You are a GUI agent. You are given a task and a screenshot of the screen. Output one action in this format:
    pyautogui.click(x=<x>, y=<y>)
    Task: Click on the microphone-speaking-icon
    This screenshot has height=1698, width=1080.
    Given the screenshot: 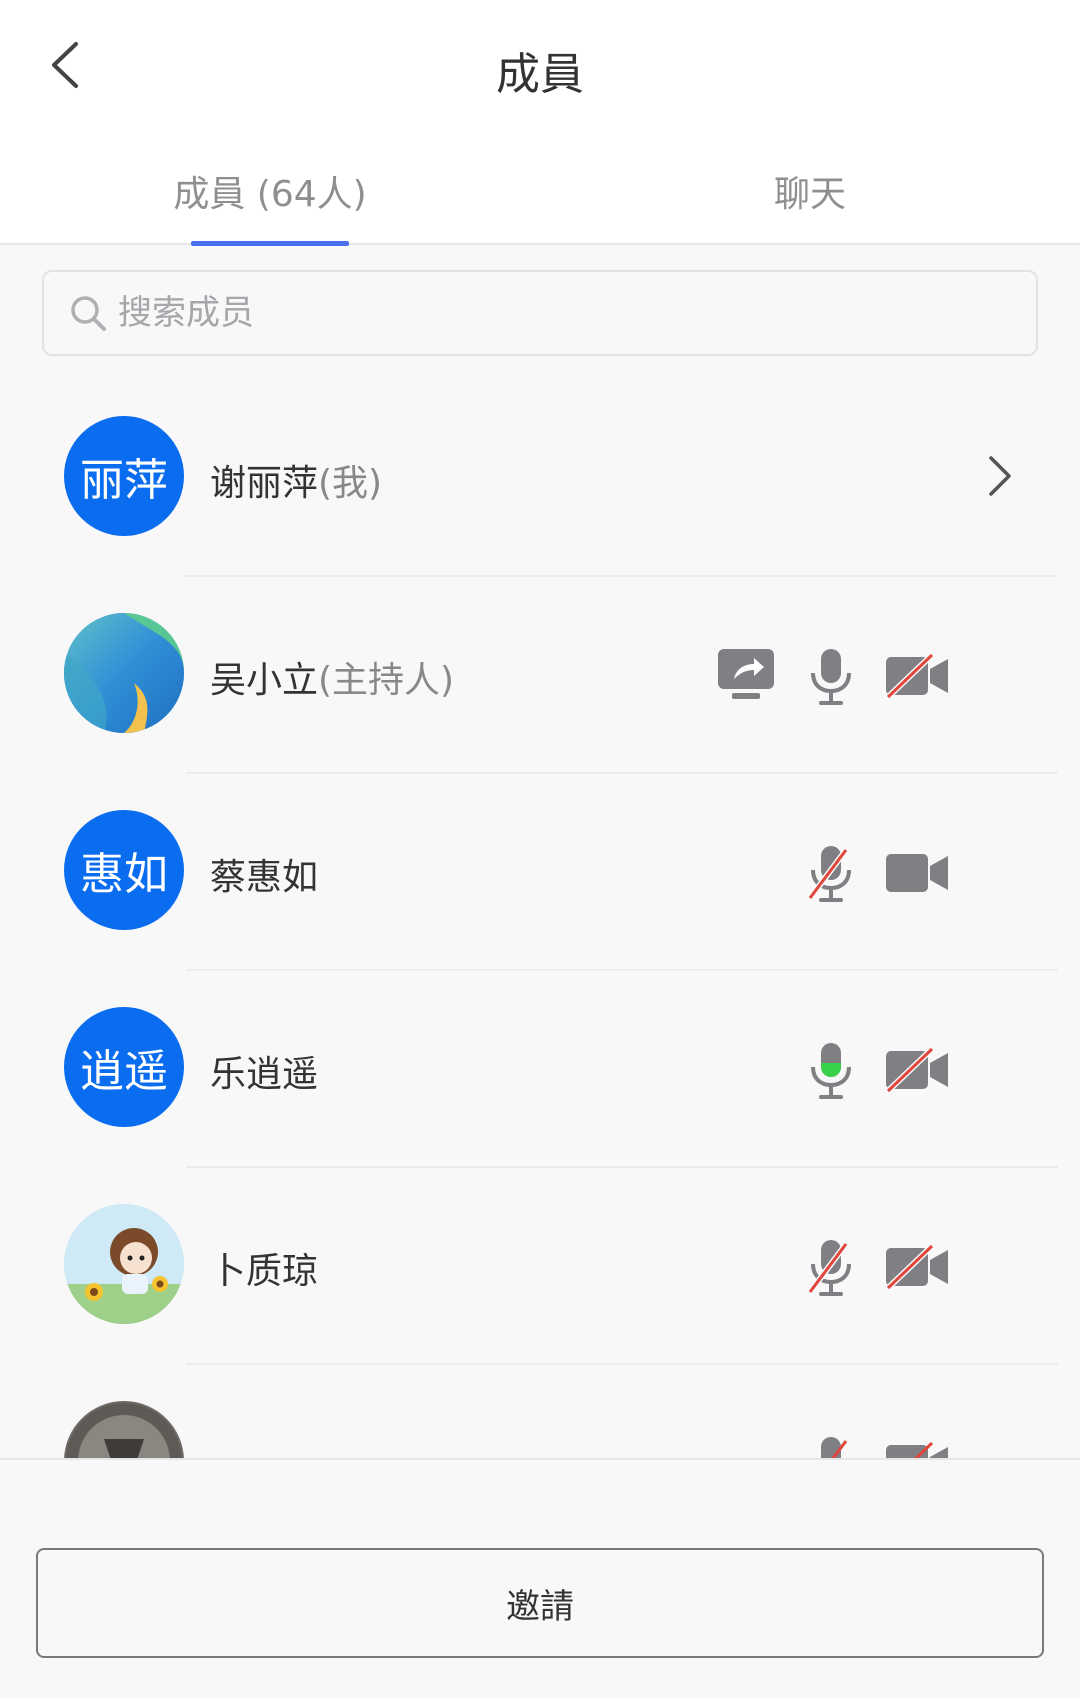 What is the action you would take?
    pyautogui.click(x=831, y=1071)
    